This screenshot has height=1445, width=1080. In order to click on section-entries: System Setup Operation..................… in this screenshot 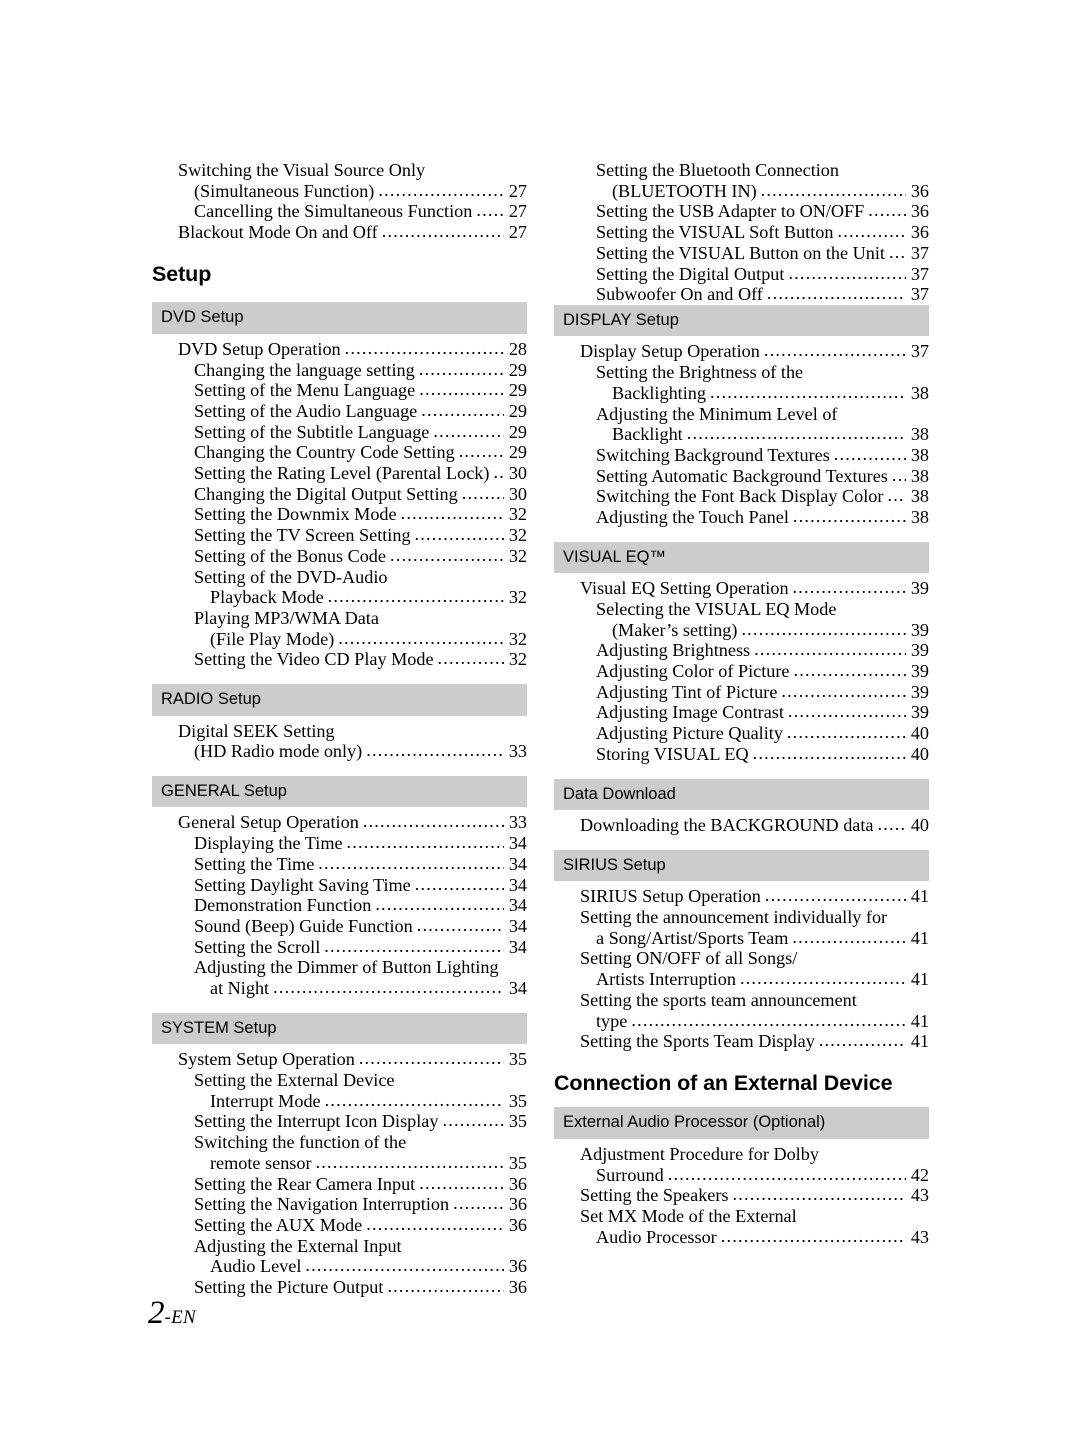, I will do `click(339, 1173)`.